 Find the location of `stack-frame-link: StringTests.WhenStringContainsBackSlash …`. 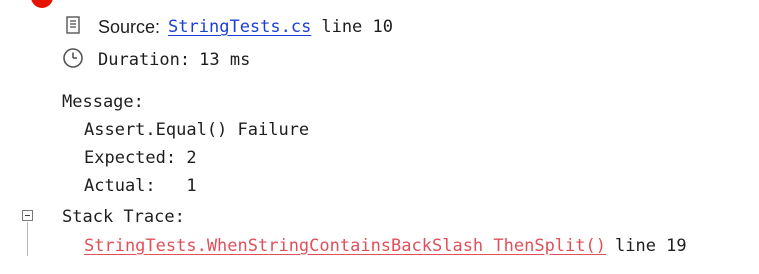

stack-frame-link: StringTests.WhenStringContainsBackSlash … is located at coordinates (345, 246).